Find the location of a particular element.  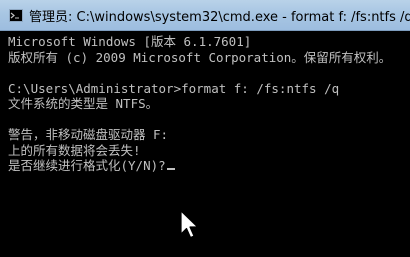

console-prompt-line: 是否继续进行格式化(Y/N)? is located at coordinates (209, 166).